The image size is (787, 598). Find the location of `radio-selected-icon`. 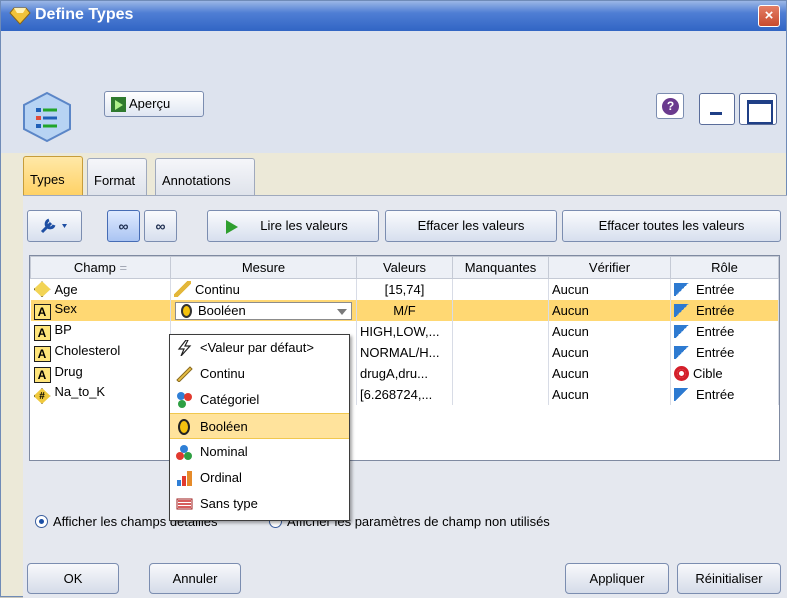

radio-selected-icon is located at coordinates (41, 521).